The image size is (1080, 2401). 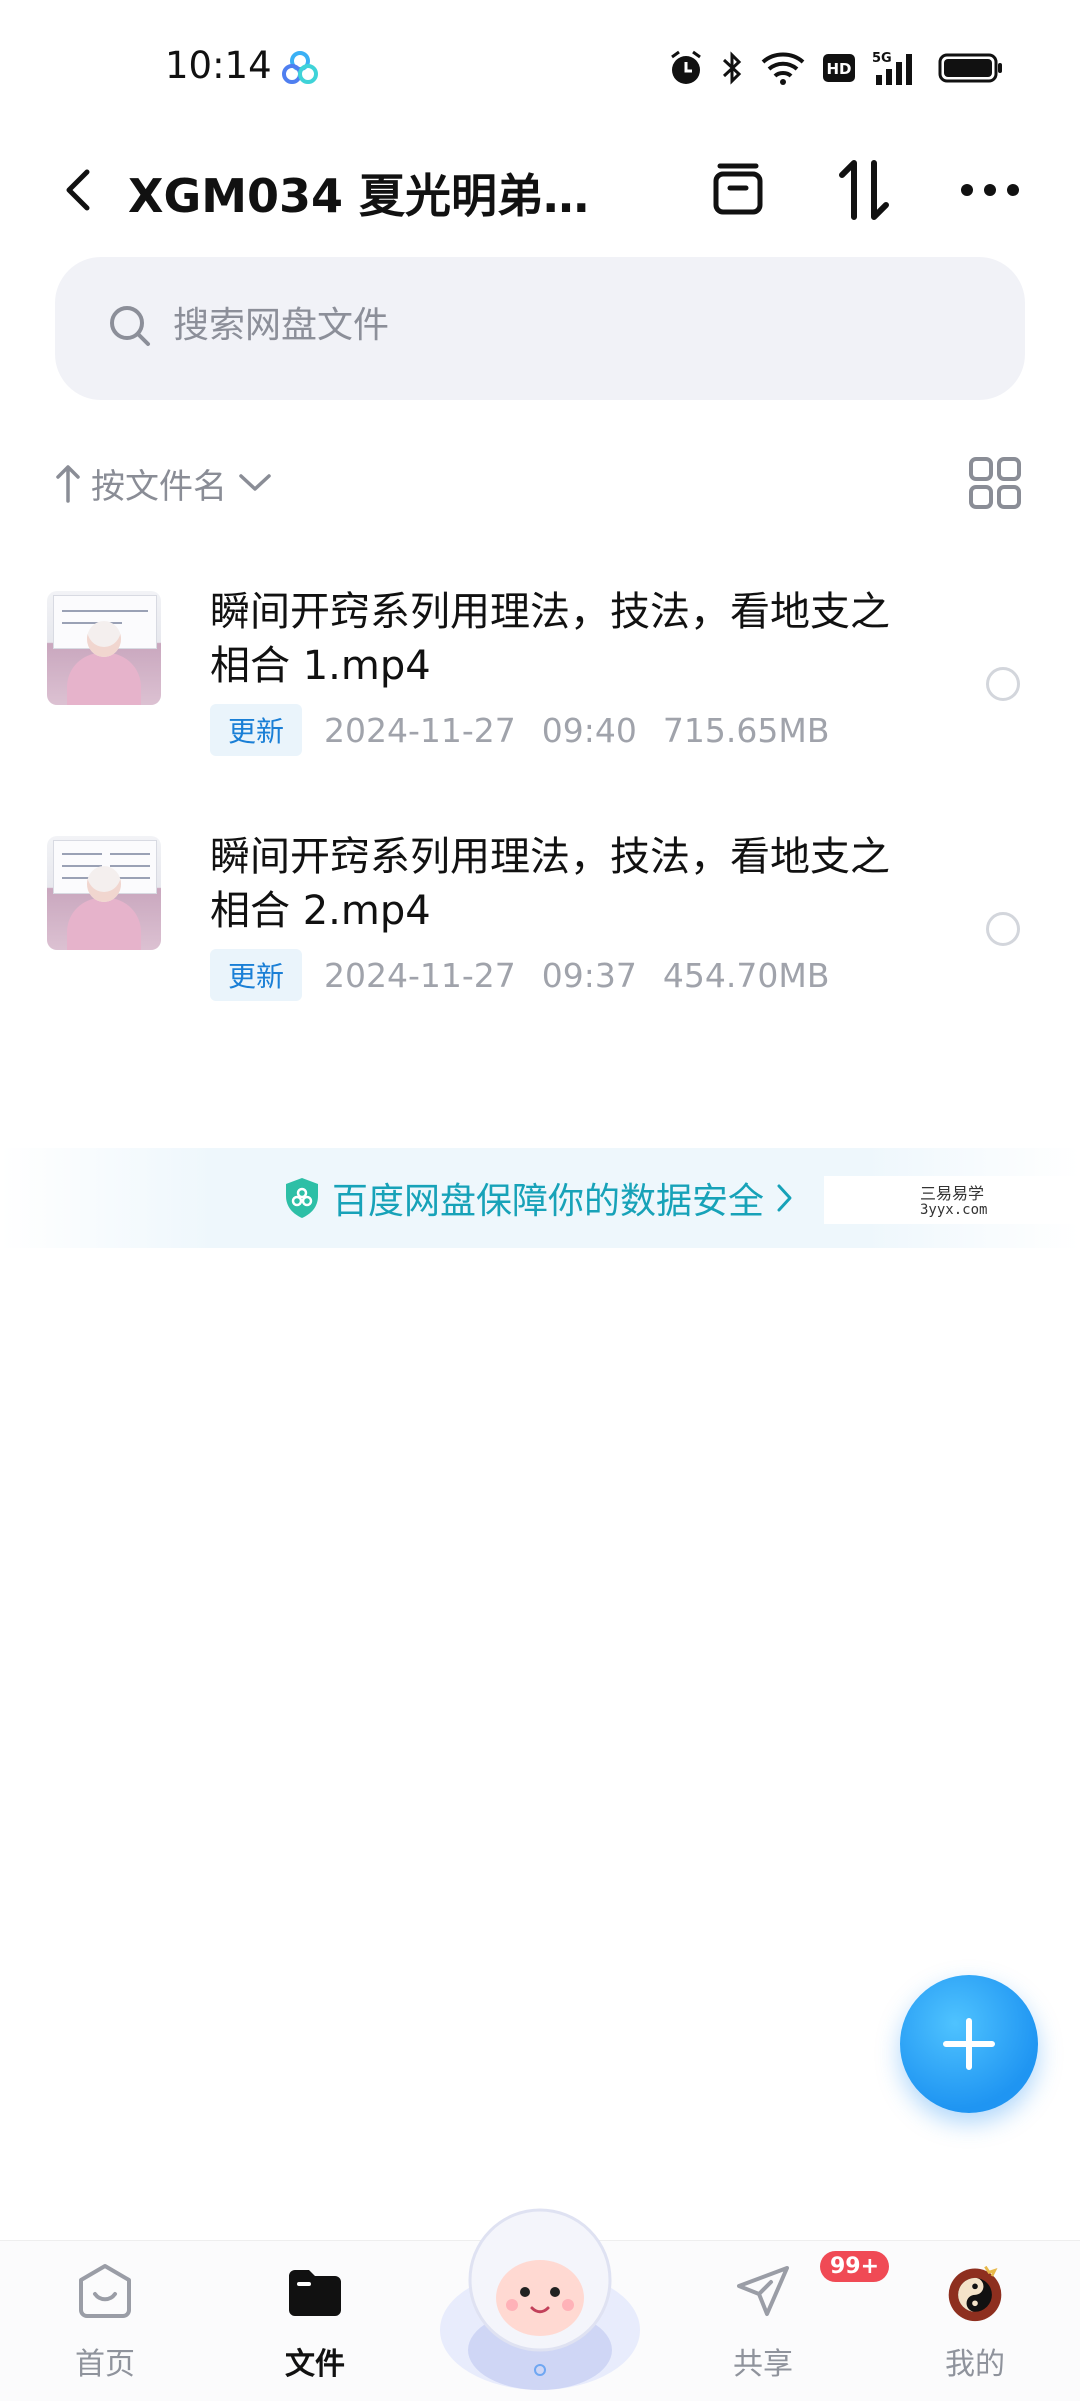 What do you see at coordinates (882, 58) in the screenshot?
I see `svg-text: 5G` at bounding box center [882, 58].